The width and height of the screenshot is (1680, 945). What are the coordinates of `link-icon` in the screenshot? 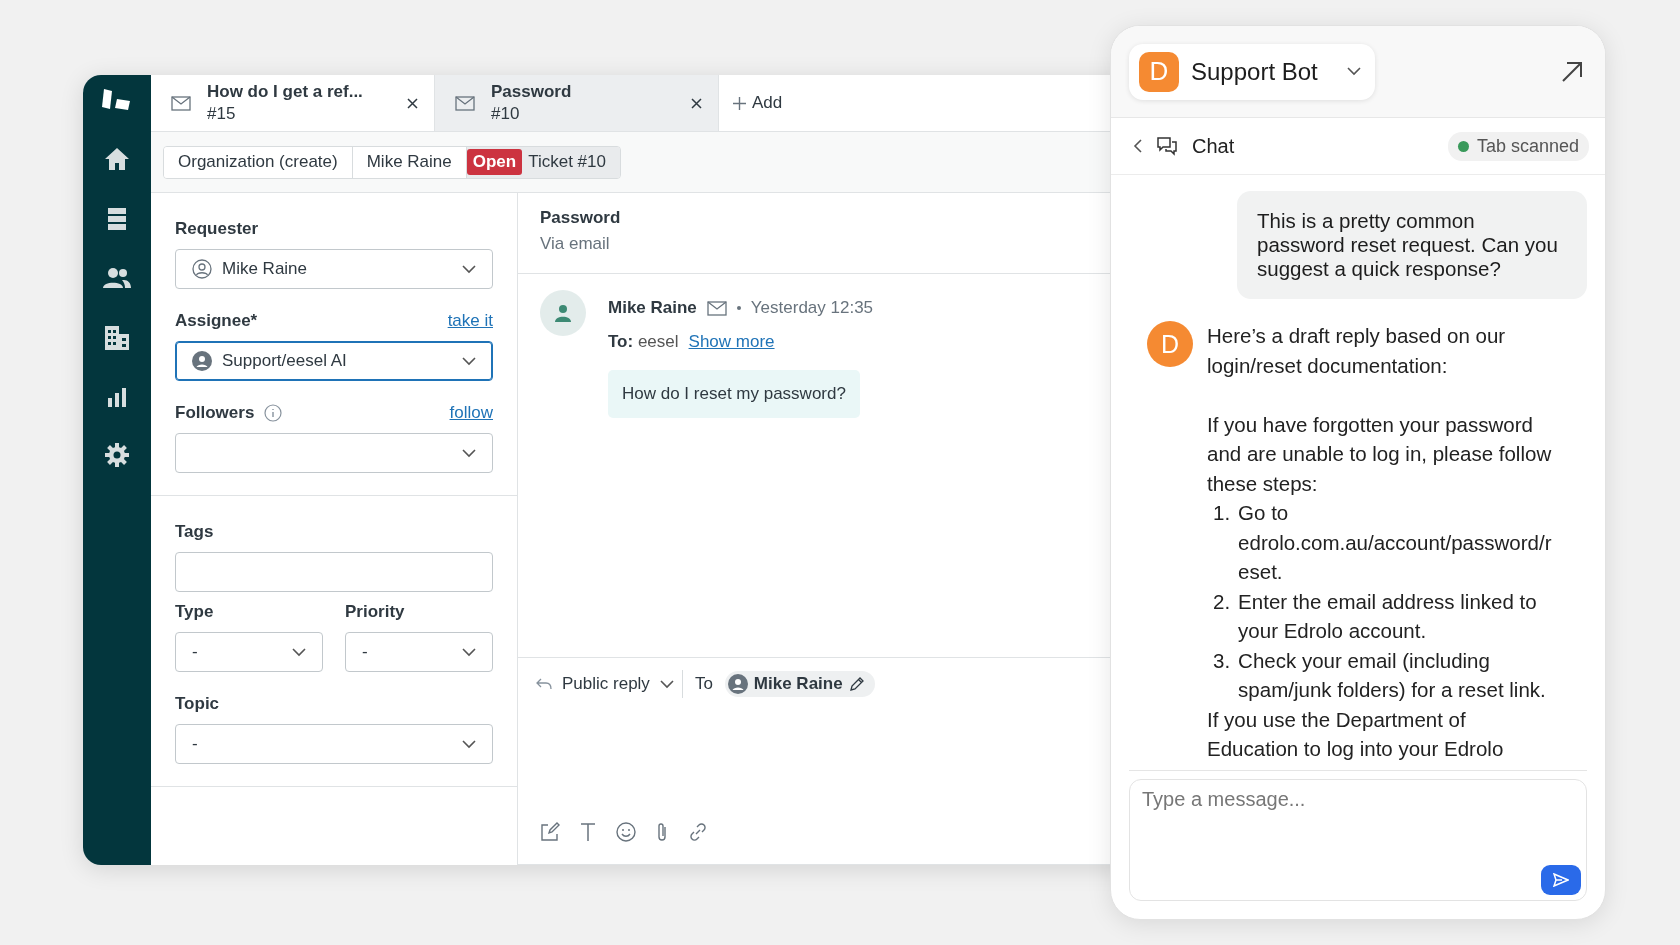 It's located at (698, 832).